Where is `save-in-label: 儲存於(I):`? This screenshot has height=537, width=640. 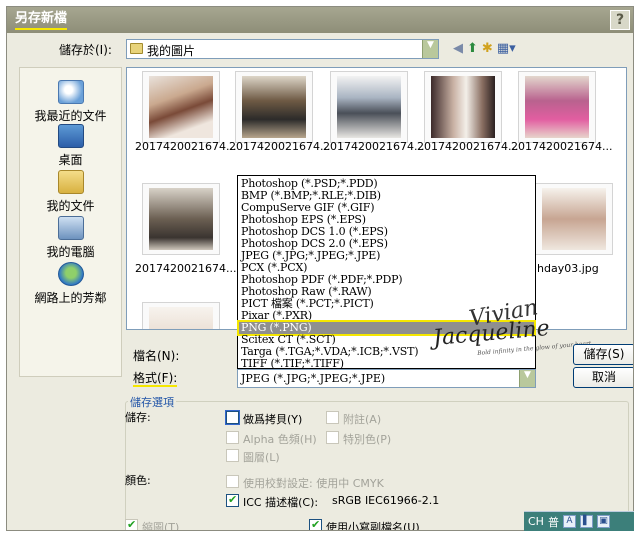
save-in-label: 儲存於(I): is located at coordinates (85, 50).